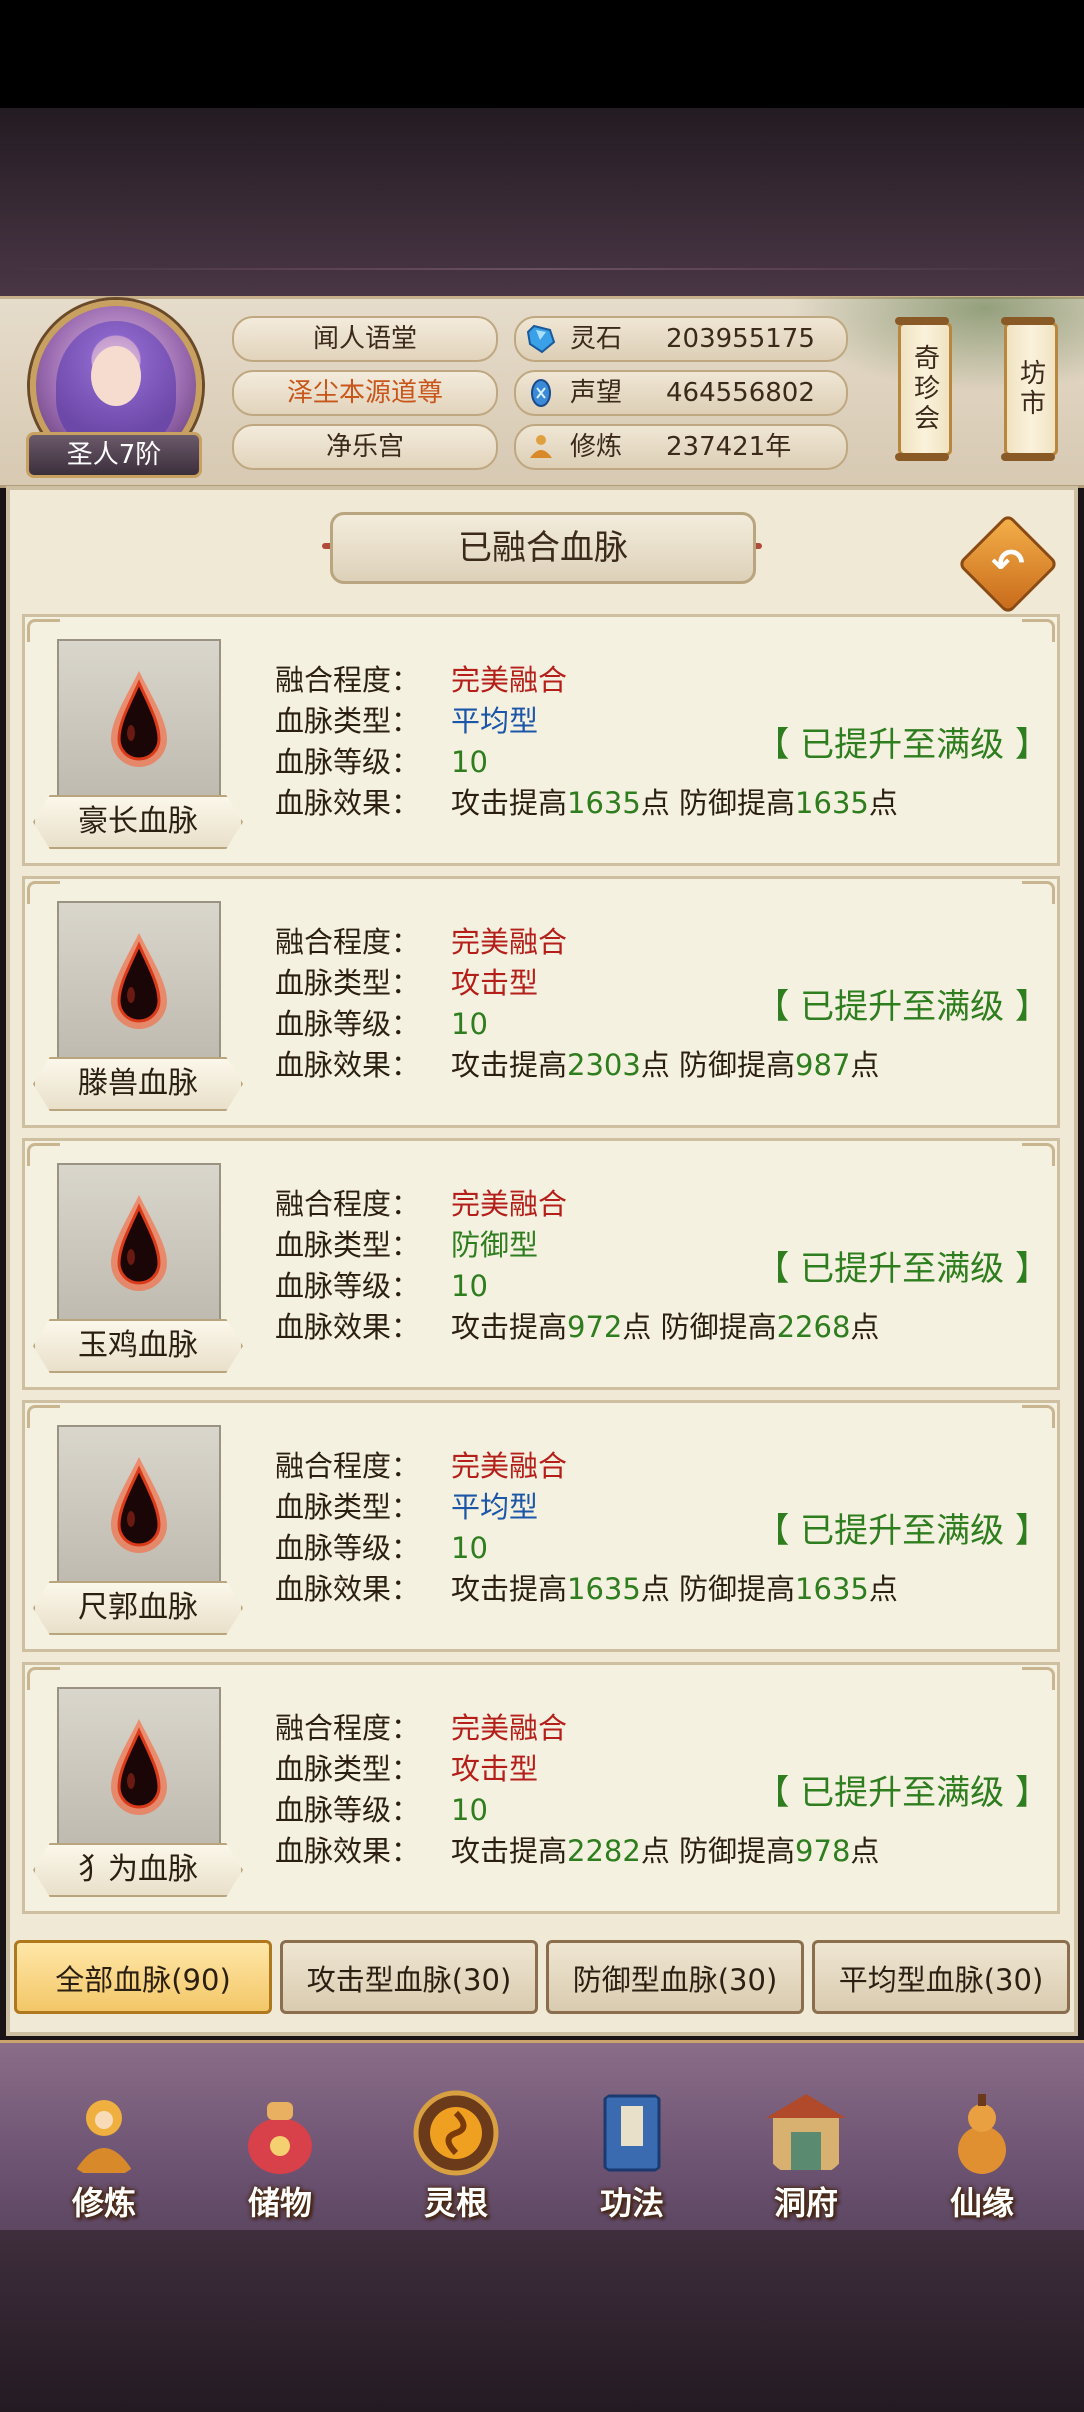 The image size is (1084, 2412). Describe the element at coordinates (138, 1608) in the screenshot. I see `bloodline-name: 尺郭血脉` at that location.